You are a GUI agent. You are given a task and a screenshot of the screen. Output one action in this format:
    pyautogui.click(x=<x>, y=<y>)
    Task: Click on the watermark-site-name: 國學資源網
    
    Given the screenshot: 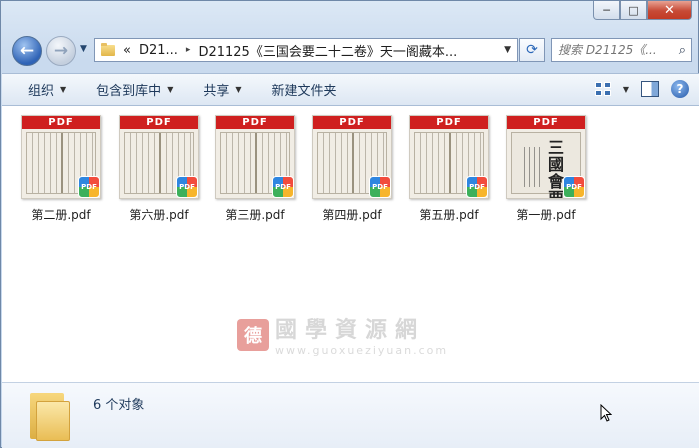 What is the action you would take?
    pyautogui.click(x=350, y=330)
    